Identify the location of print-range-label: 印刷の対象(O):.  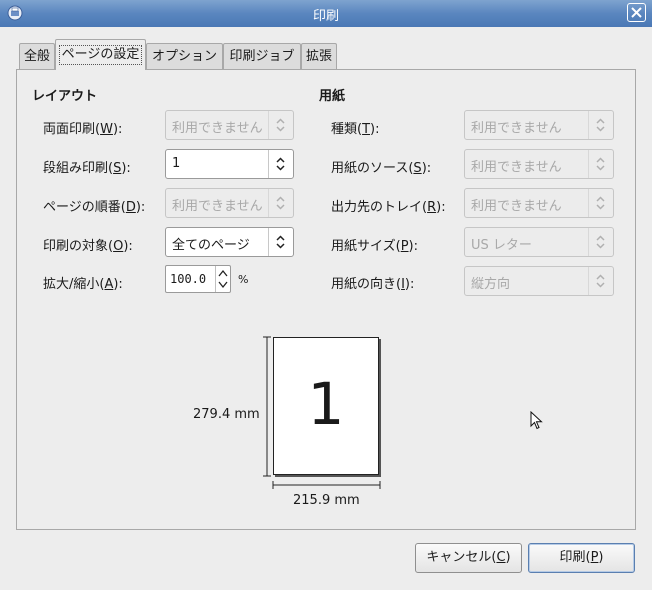
(88, 246).